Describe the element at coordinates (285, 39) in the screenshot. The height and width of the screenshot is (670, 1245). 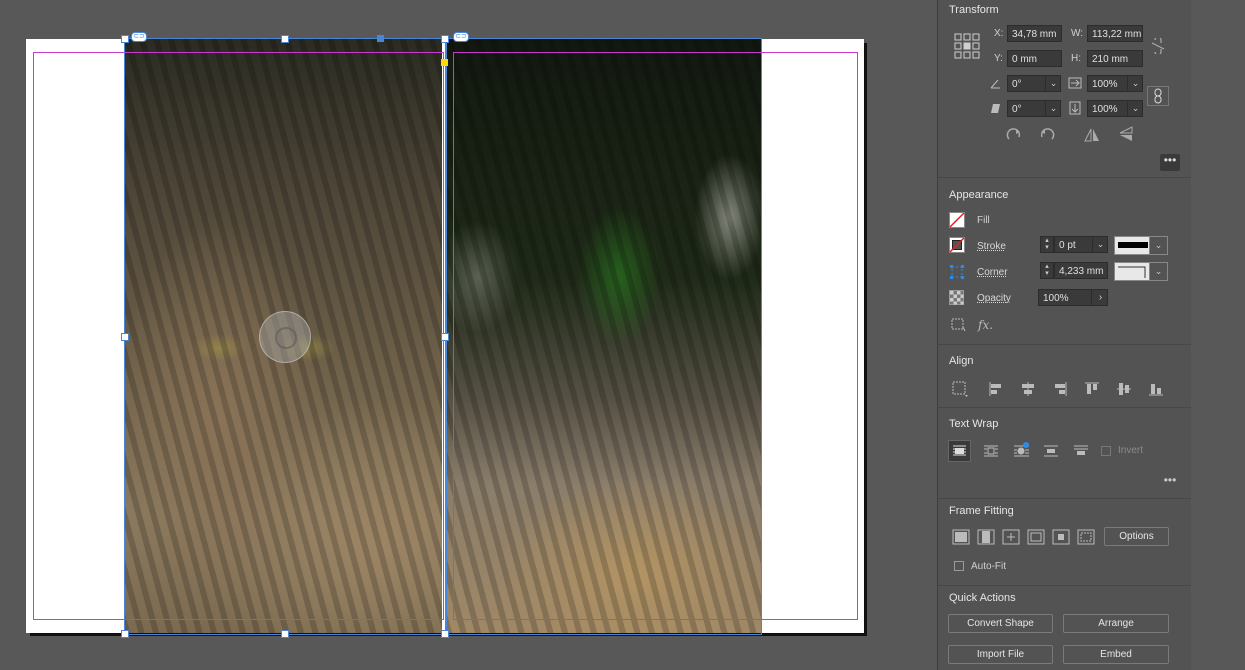
I see `resize-handle-top-center` at that location.